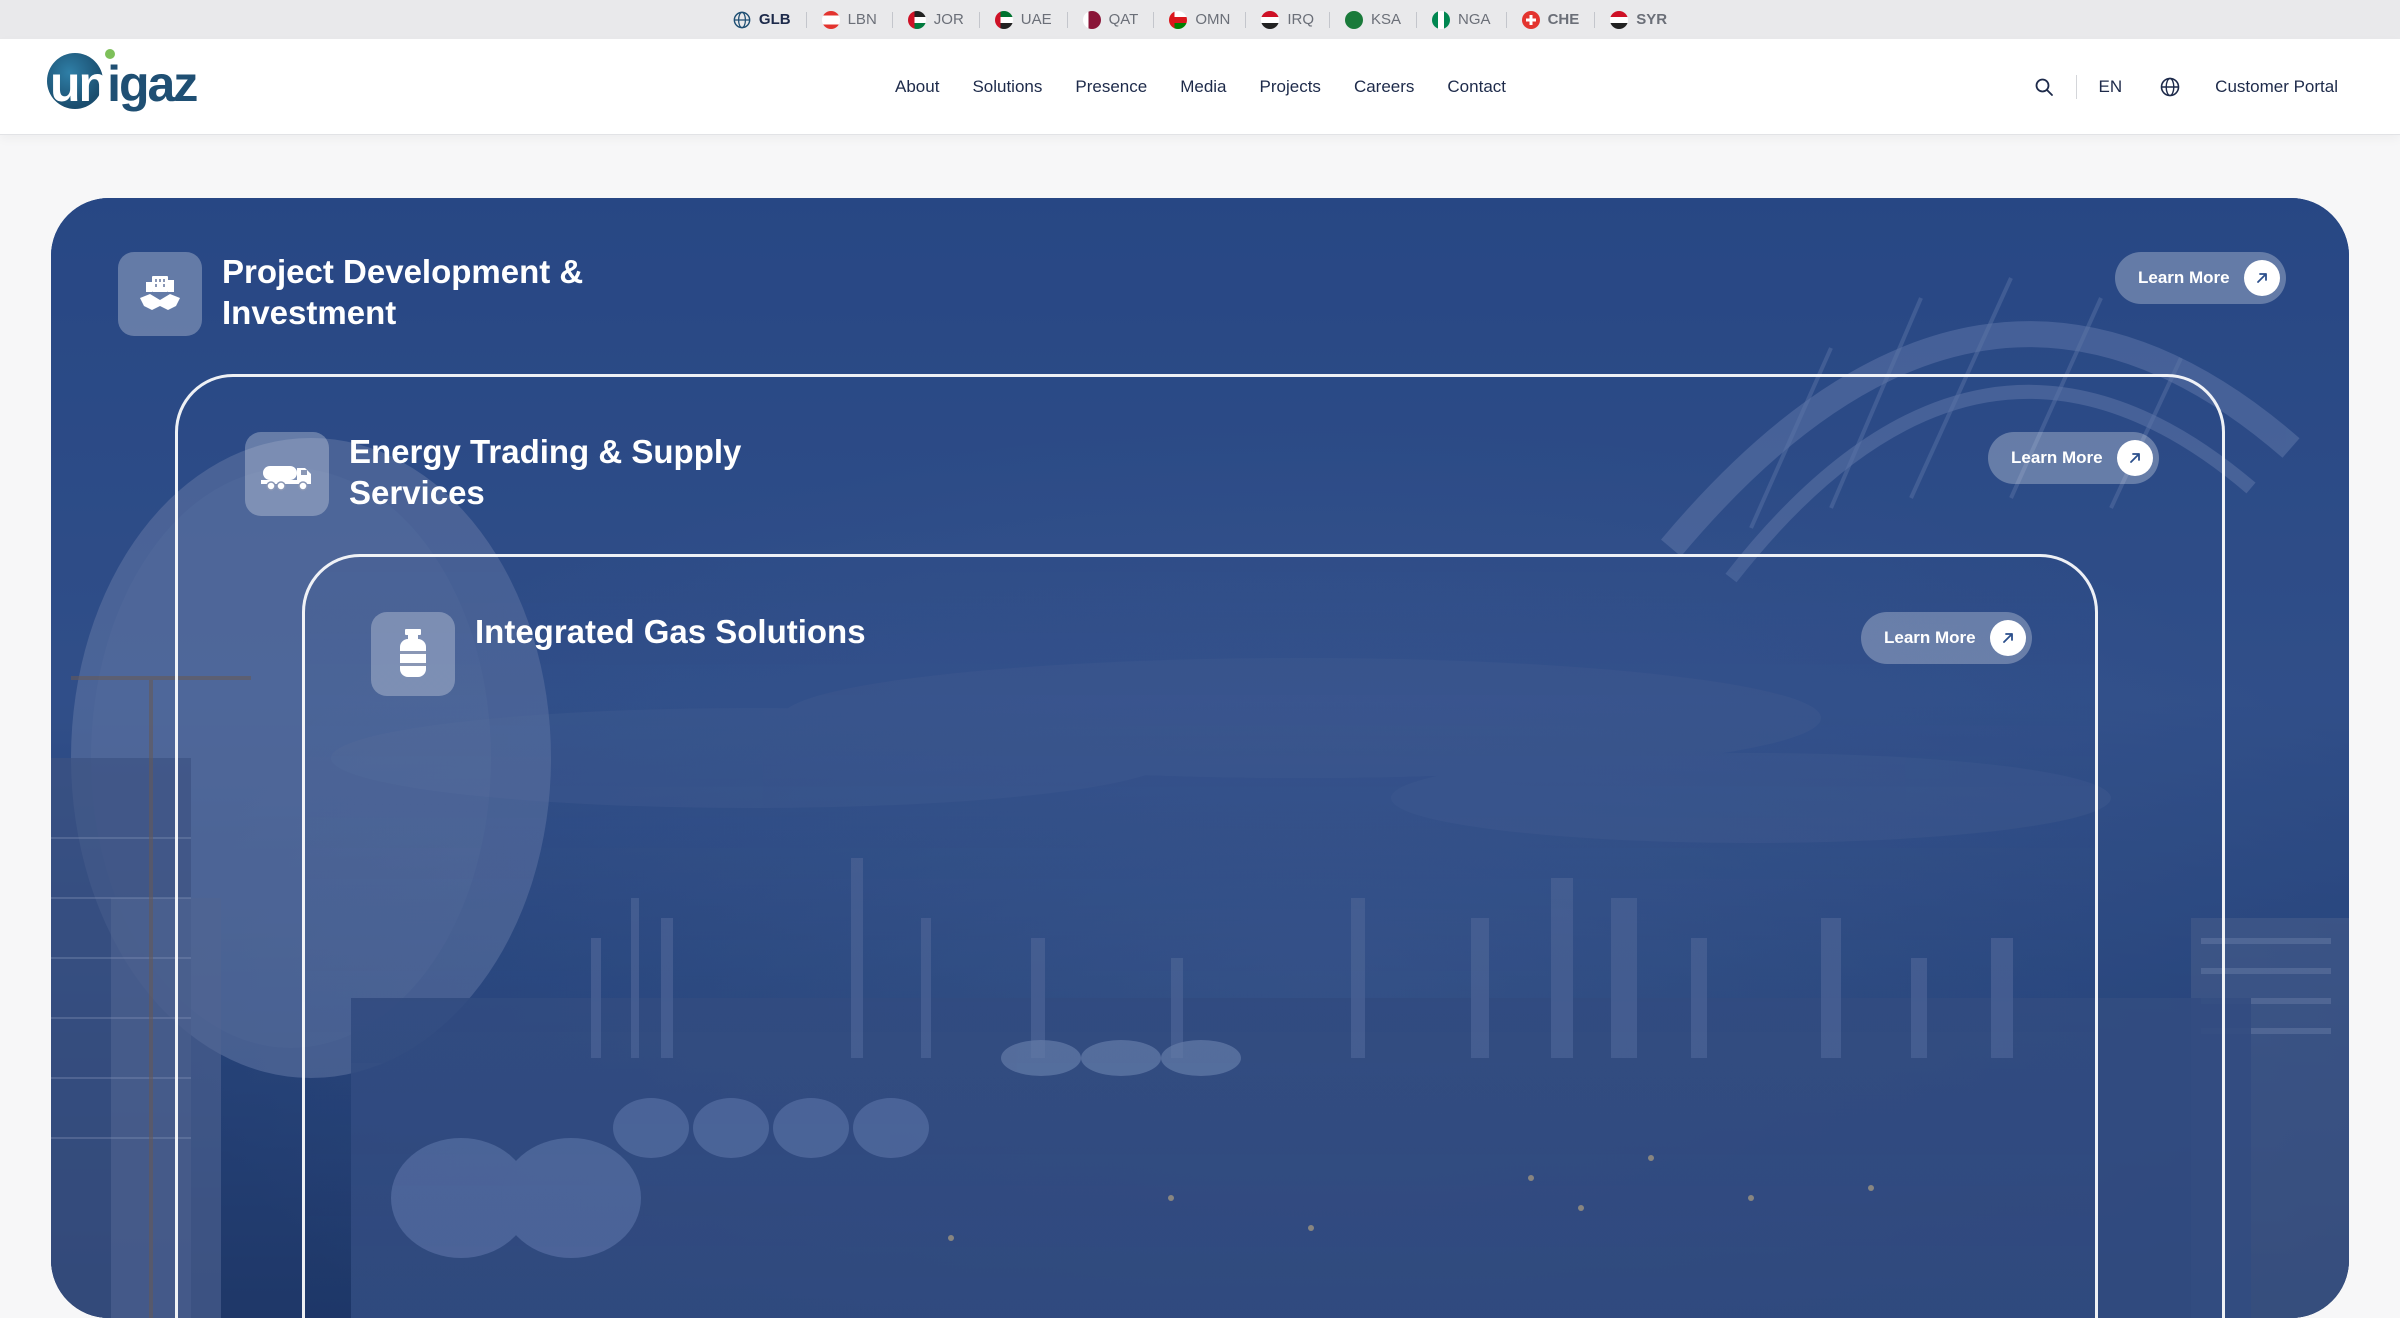 The height and width of the screenshot is (1318, 2400). Describe the element at coordinates (1178, 19) in the screenshot. I see `oman-flag-icon` at that location.